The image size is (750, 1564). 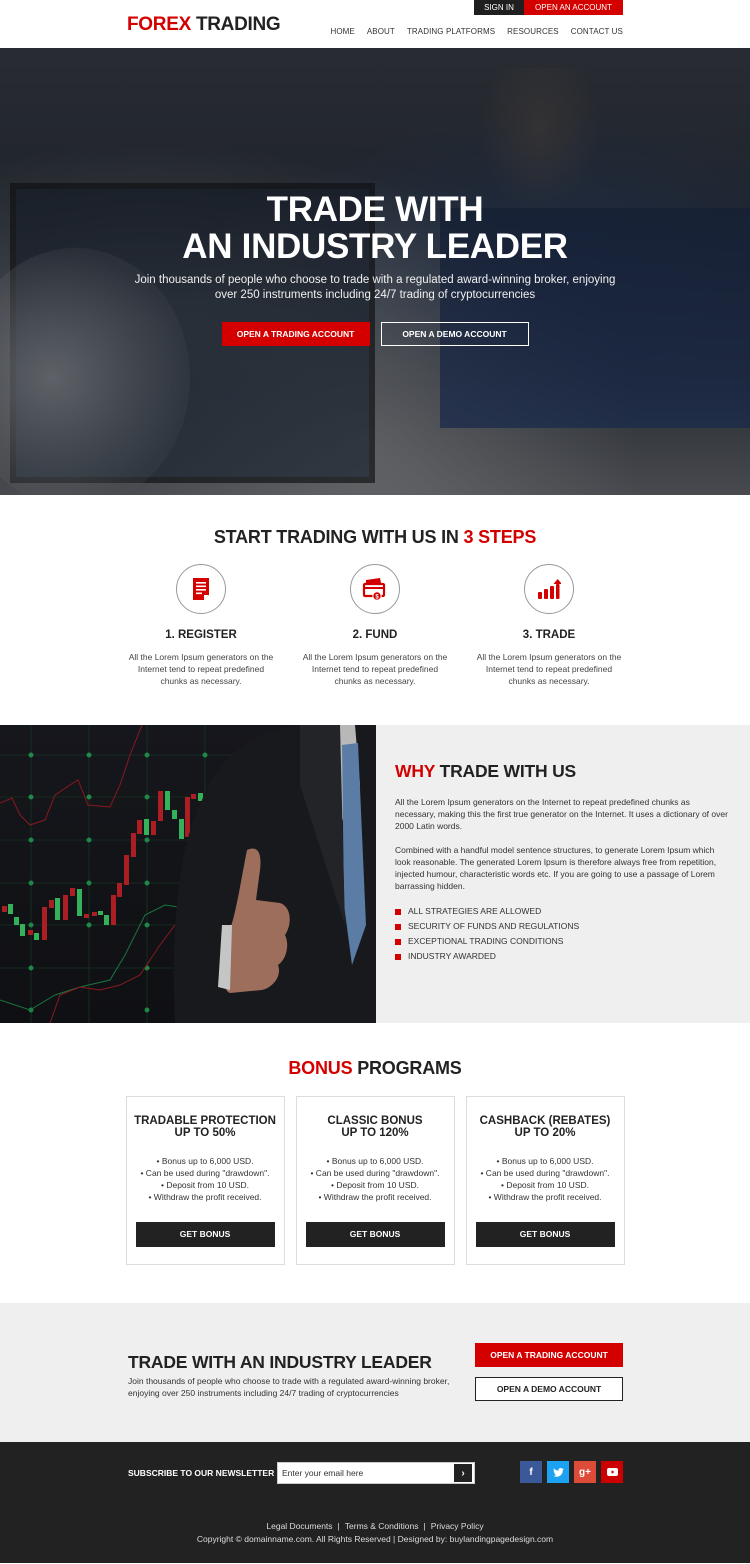 I want to click on logo-trading: TRADING, so click(x=238, y=24).